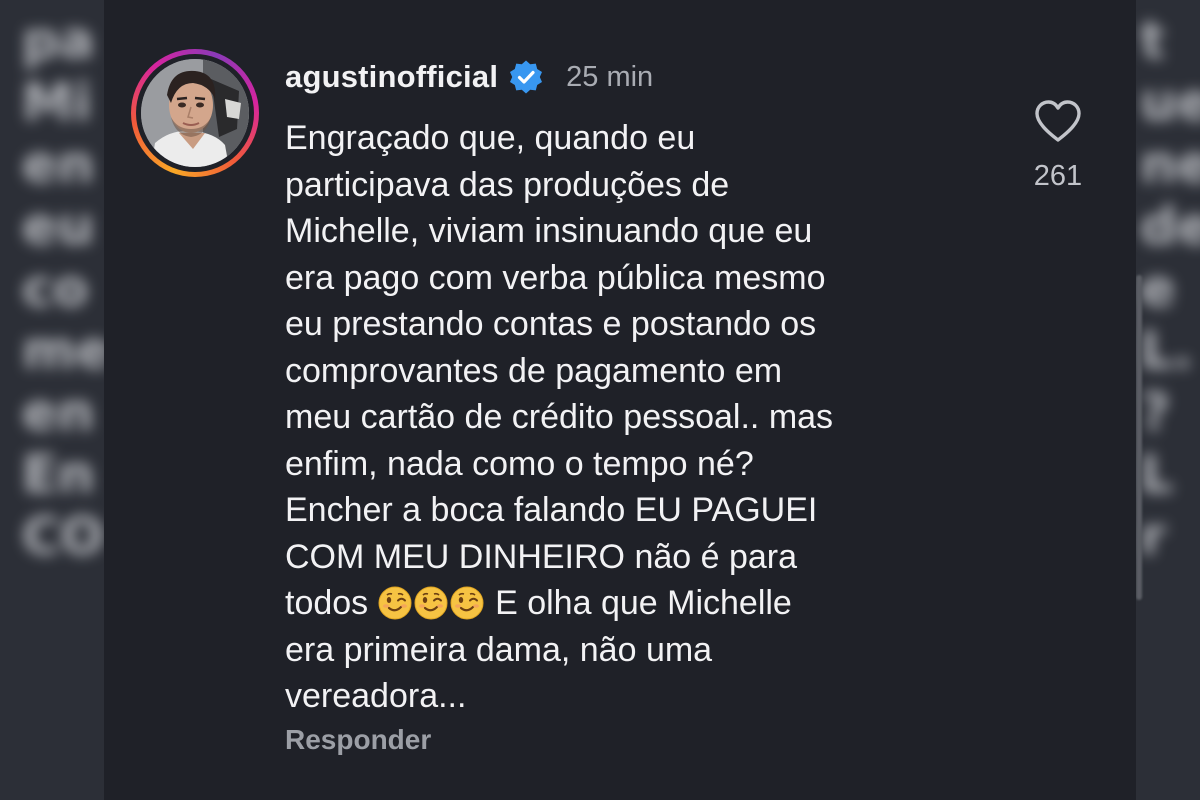 The height and width of the screenshot is (800, 1200). Describe the element at coordinates (551, 324) in the screenshot. I see `comment-line: eu prestando contas e postando os` at that location.